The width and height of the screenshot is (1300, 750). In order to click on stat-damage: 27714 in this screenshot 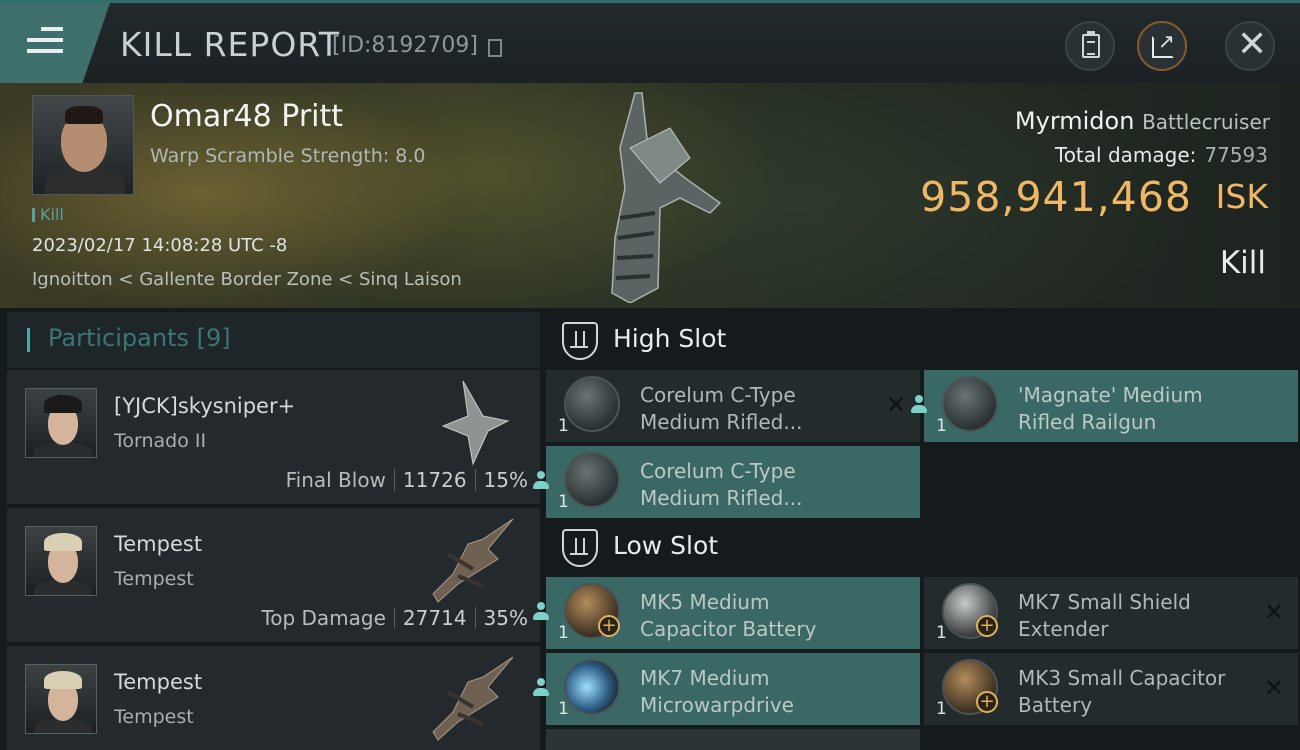, I will do `click(434, 618)`.